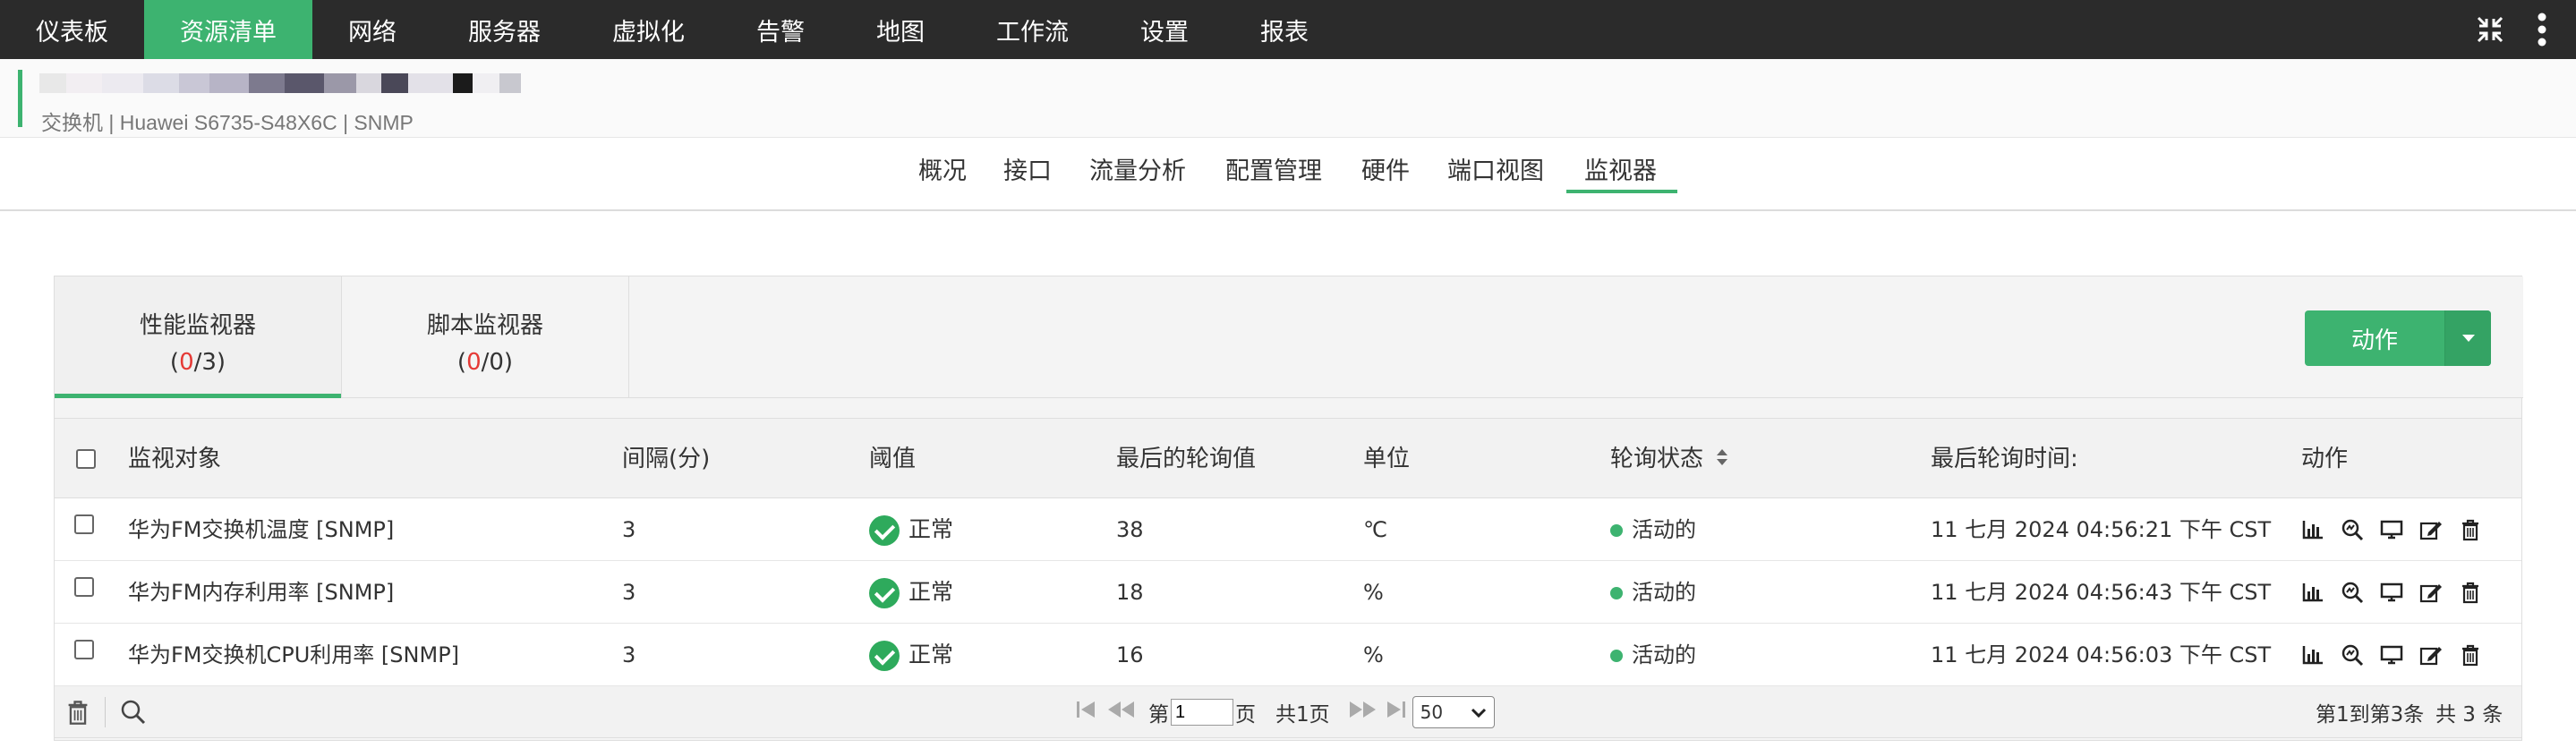 The image size is (2576, 748). Describe the element at coordinates (1130, 529) in the screenshot. I see `last-value: 38` at that location.